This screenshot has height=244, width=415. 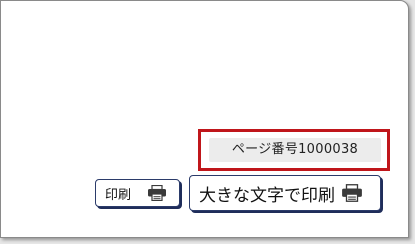 I want to click on print-button-label: 印刷, so click(x=118, y=195).